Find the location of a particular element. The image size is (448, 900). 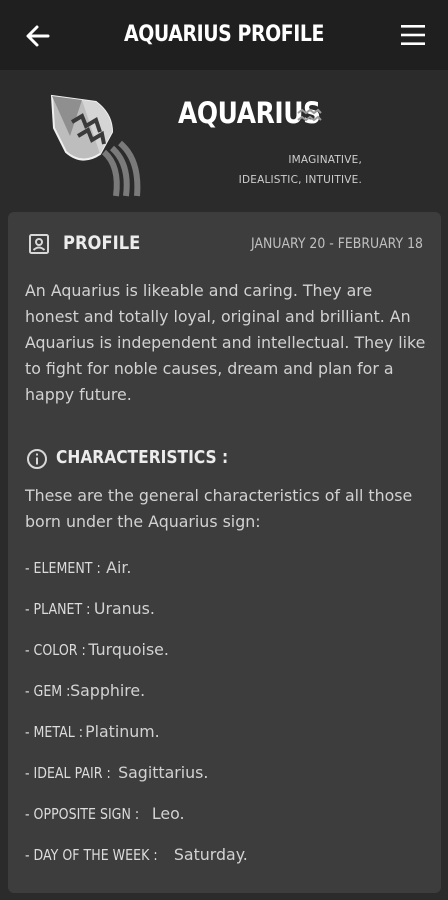

sign-traits: IMAGINATIVE, IDEALISTIC, INTUITIVE. is located at coordinates (300, 170).